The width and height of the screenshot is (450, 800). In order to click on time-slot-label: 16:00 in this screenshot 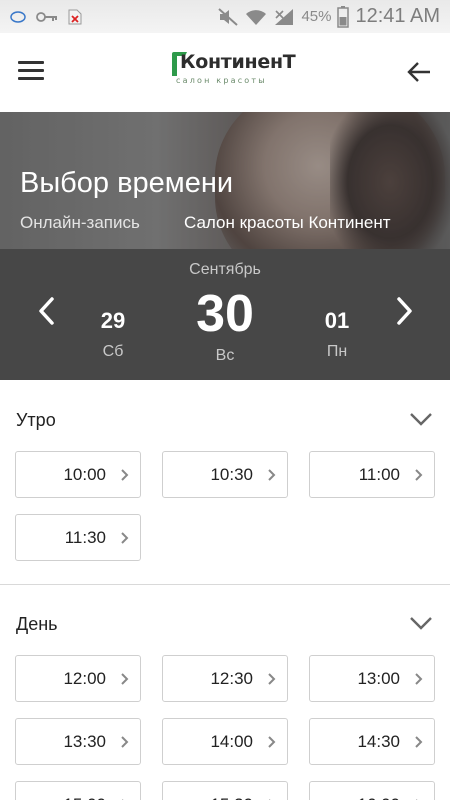, I will do `click(360, 797)`.